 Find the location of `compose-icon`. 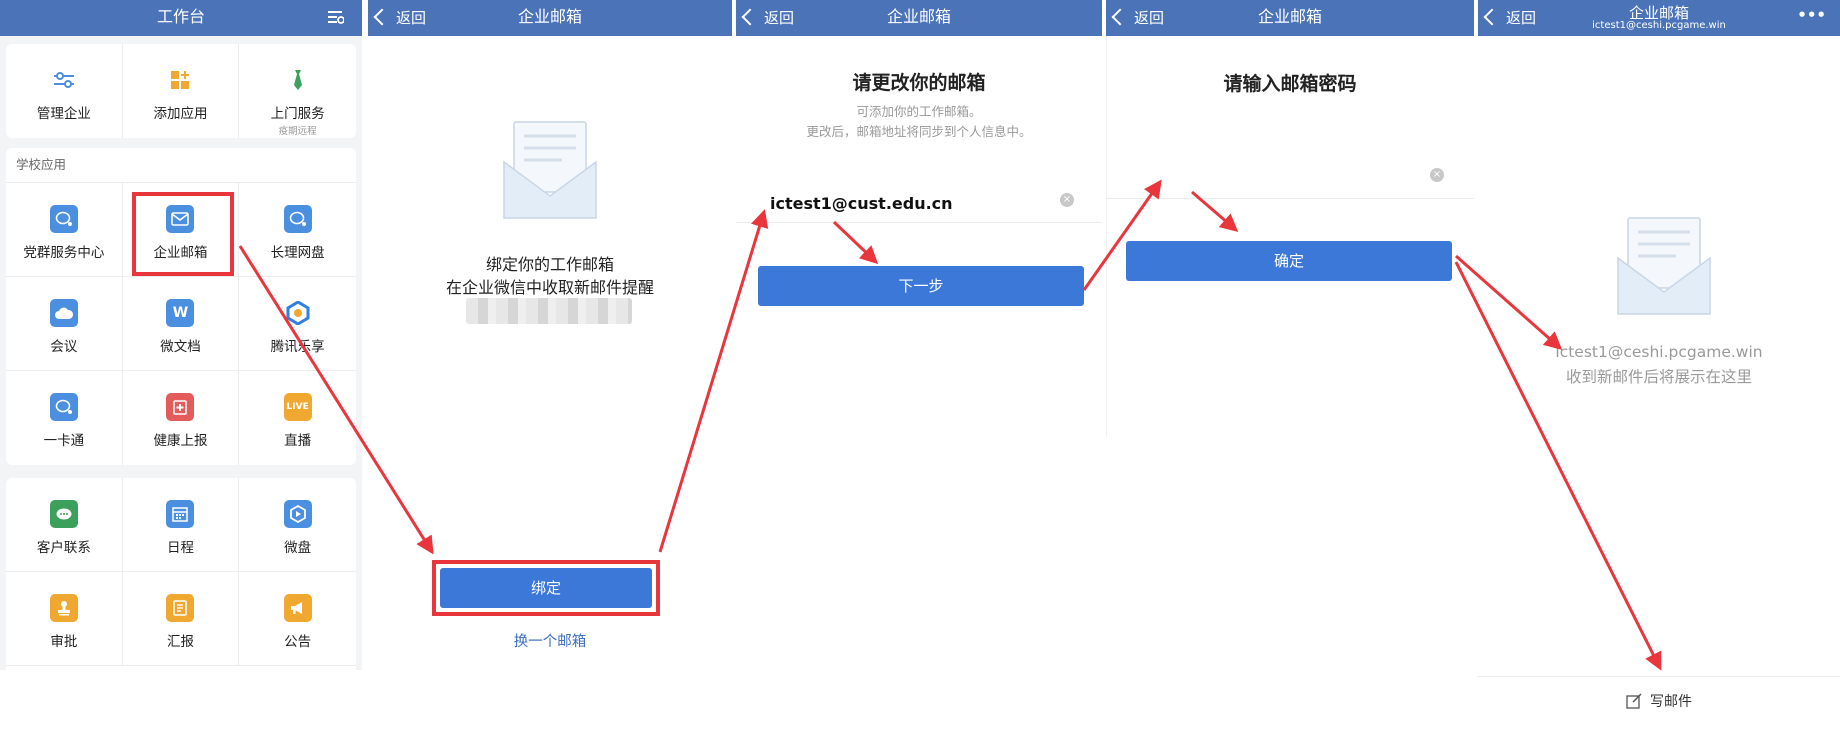

compose-icon is located at coordinates (1634, 703).